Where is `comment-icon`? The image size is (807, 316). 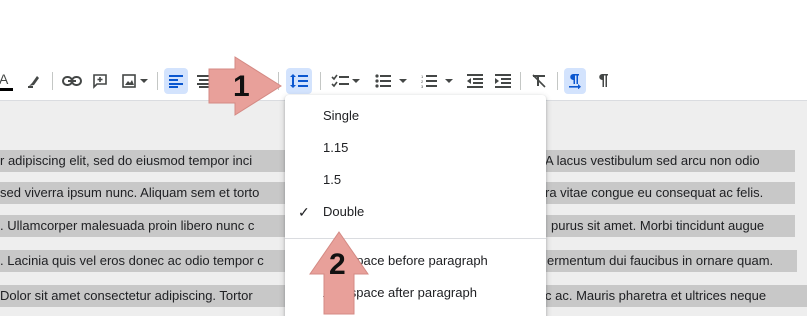
comment-icon is located at coordinates (100, 81).